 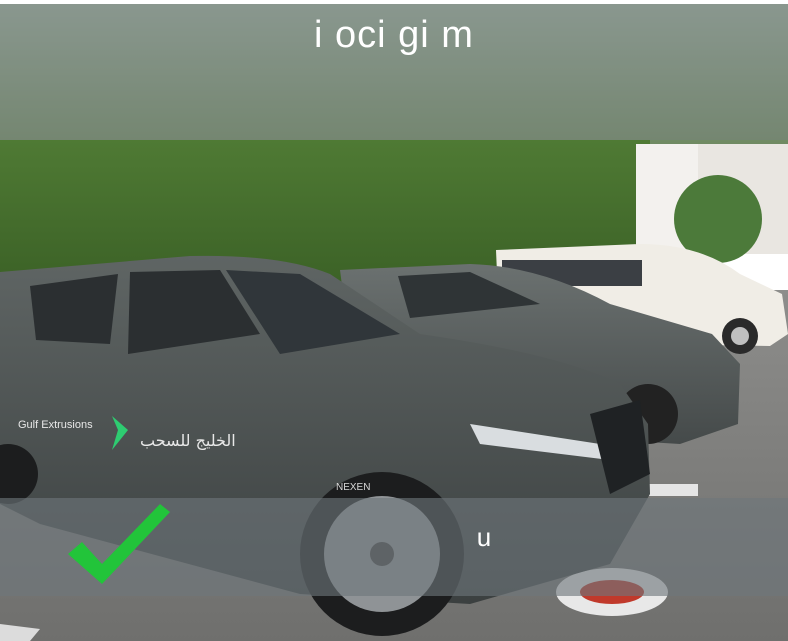 What do you see at coordinates (55, 425) in the screenshot?
I see `door-text-left: Gulf Extrusions` at bounding box center [55, 425].